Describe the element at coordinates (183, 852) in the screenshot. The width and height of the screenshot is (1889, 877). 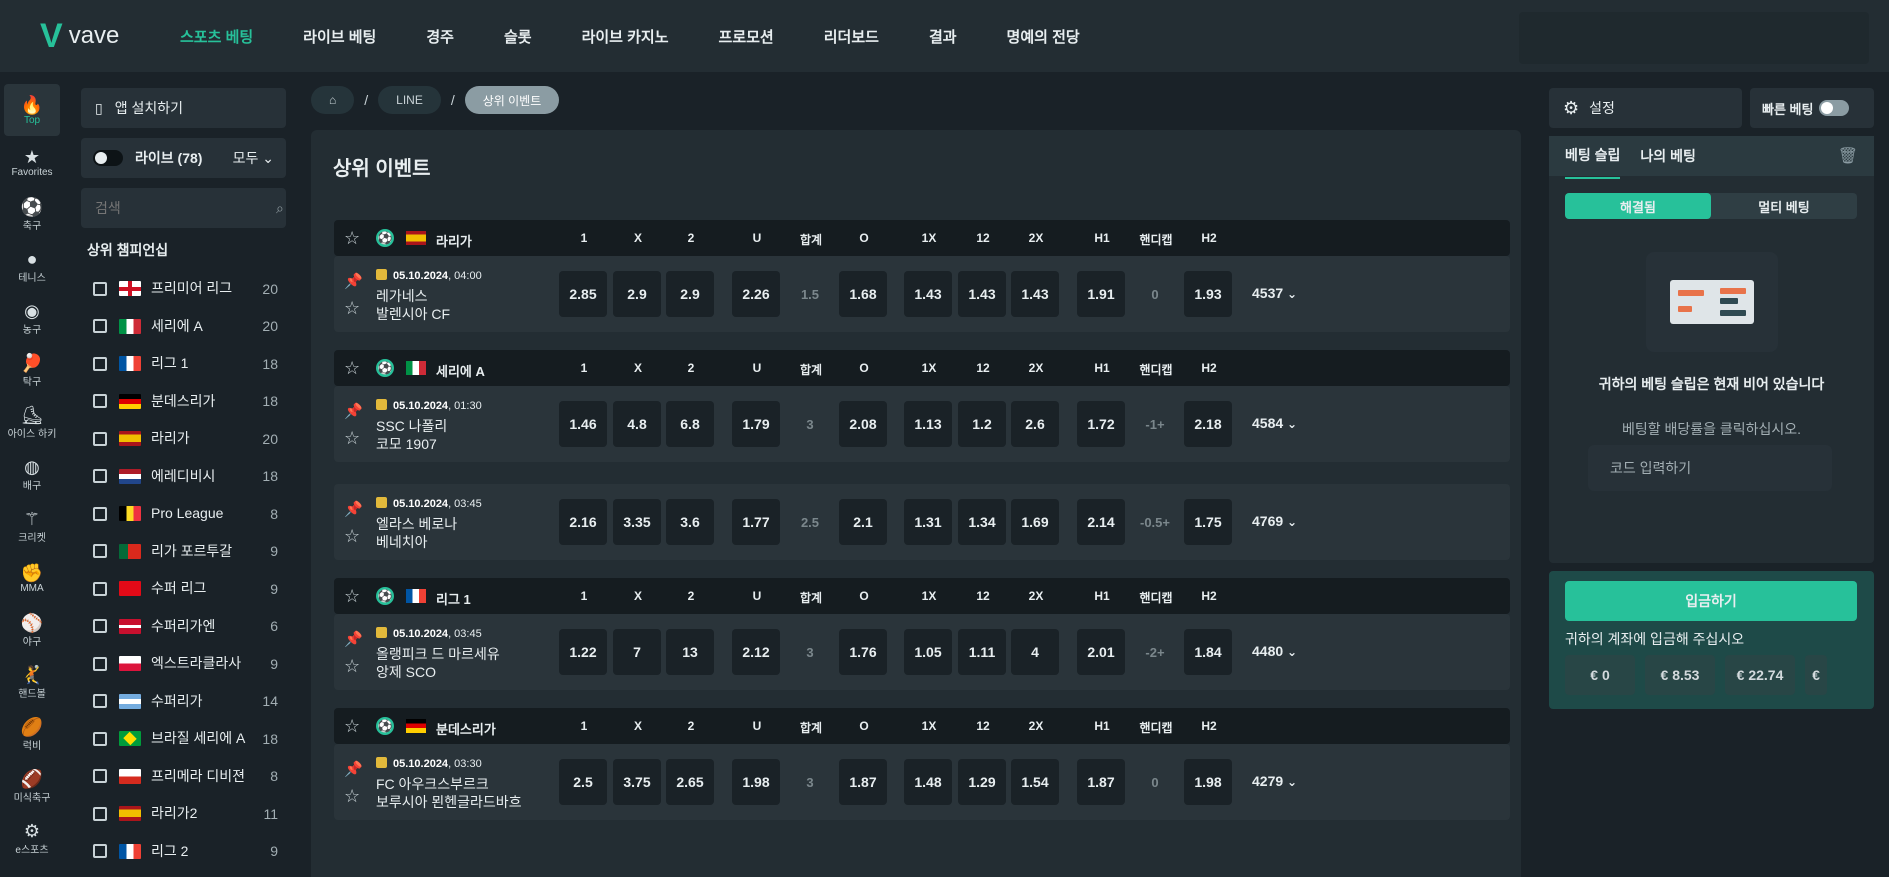
I see `championship-item: 리그 2 9` at that location.